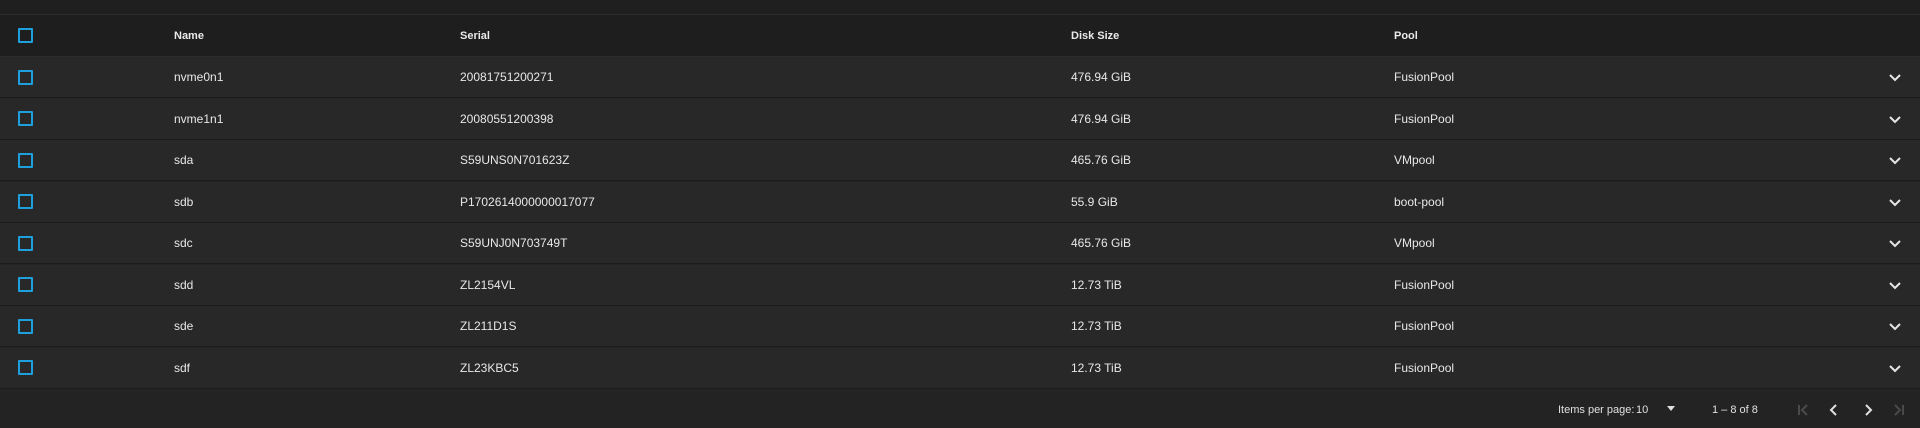  I want to click on disk-name: sdd, so click(184, 284).